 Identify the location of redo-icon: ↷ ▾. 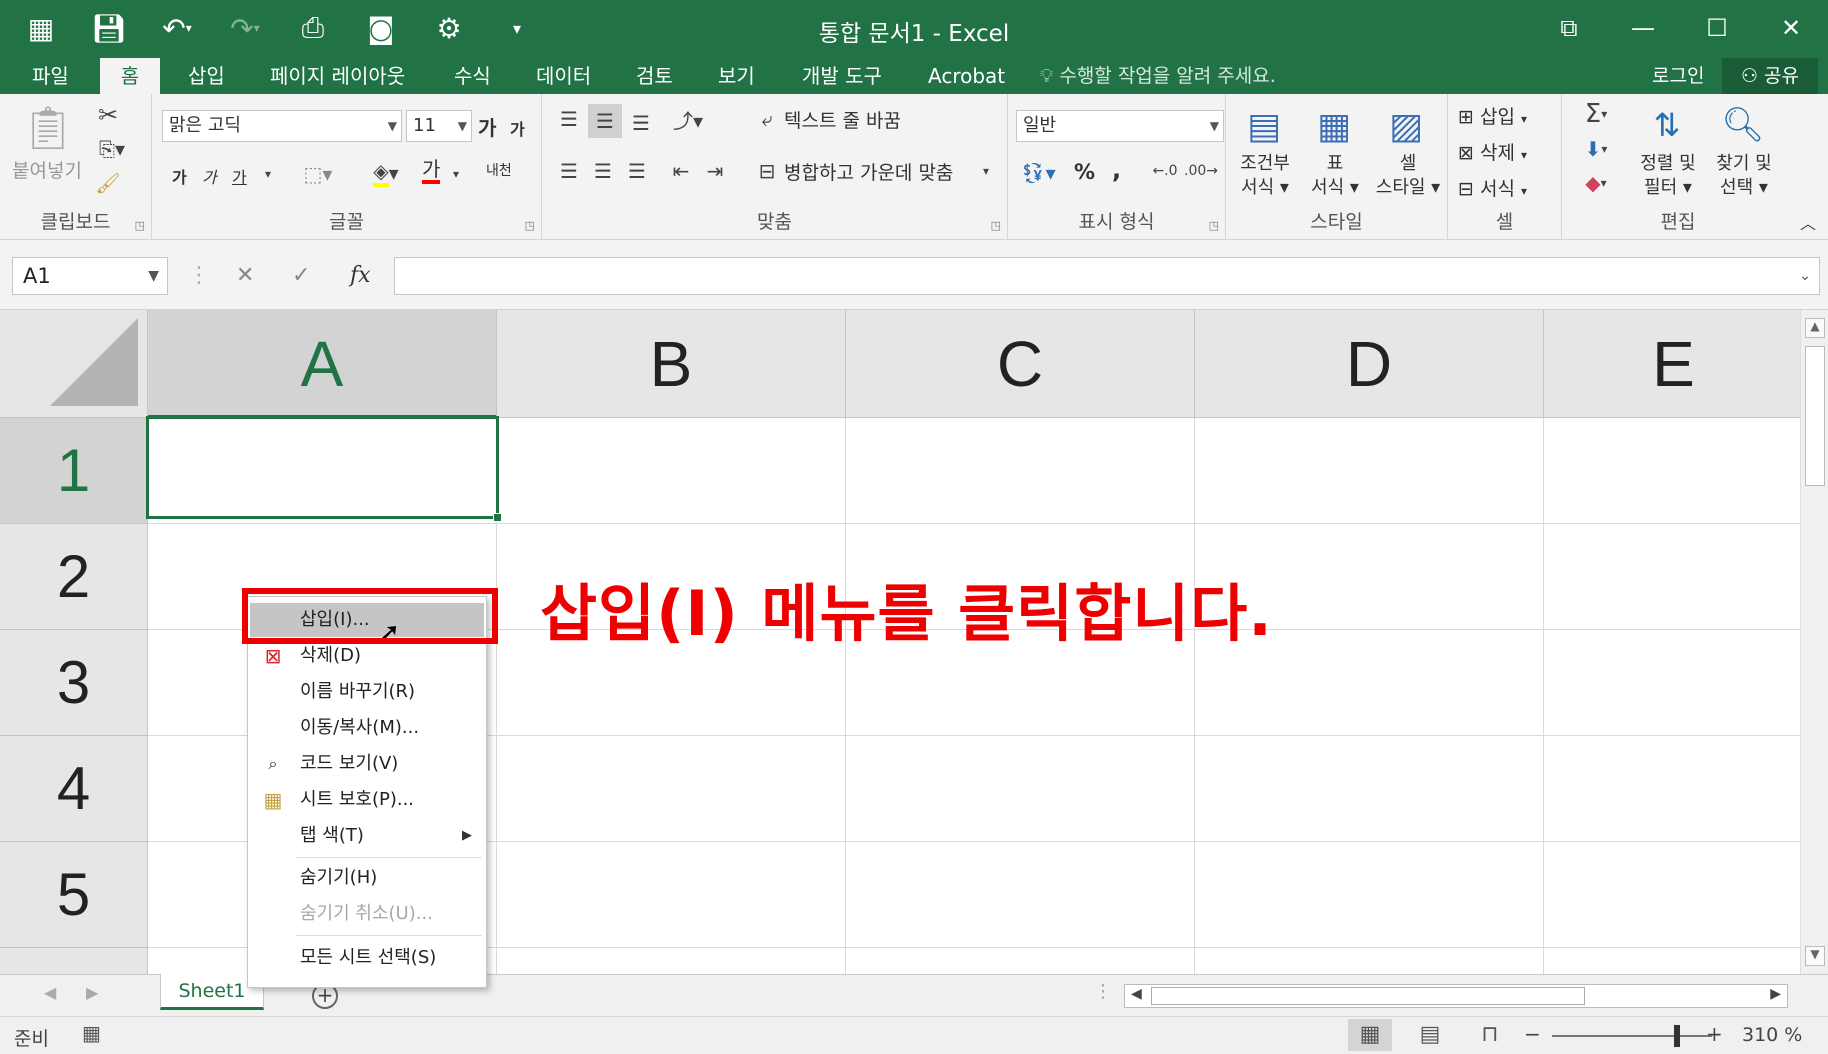
(245, 28).